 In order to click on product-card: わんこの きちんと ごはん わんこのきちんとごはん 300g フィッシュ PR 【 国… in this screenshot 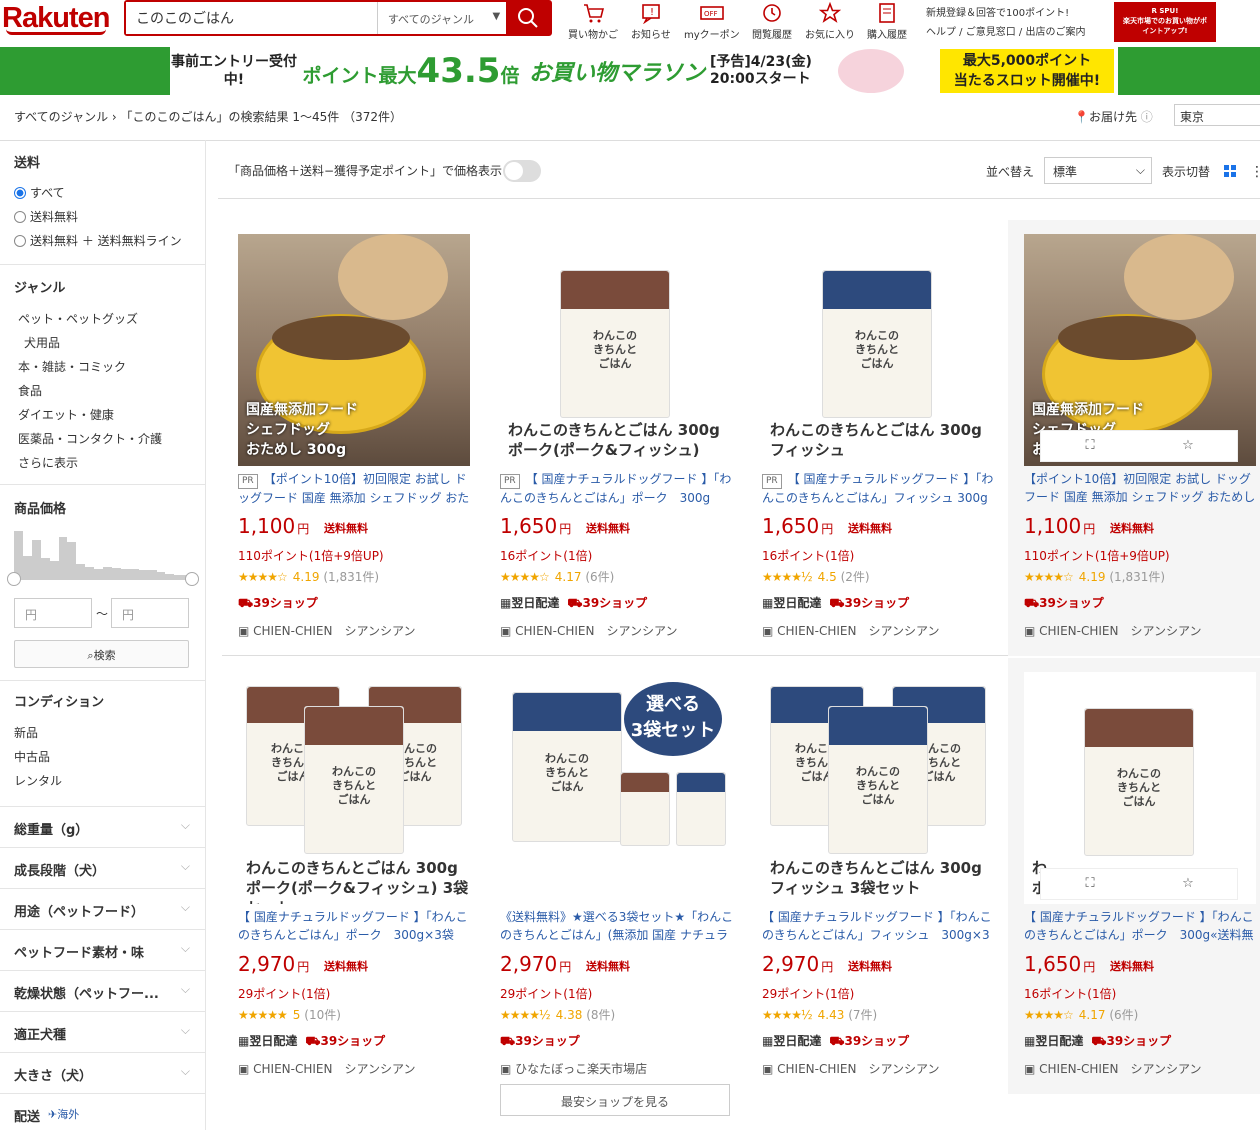, I will do `click(877, 438)`.